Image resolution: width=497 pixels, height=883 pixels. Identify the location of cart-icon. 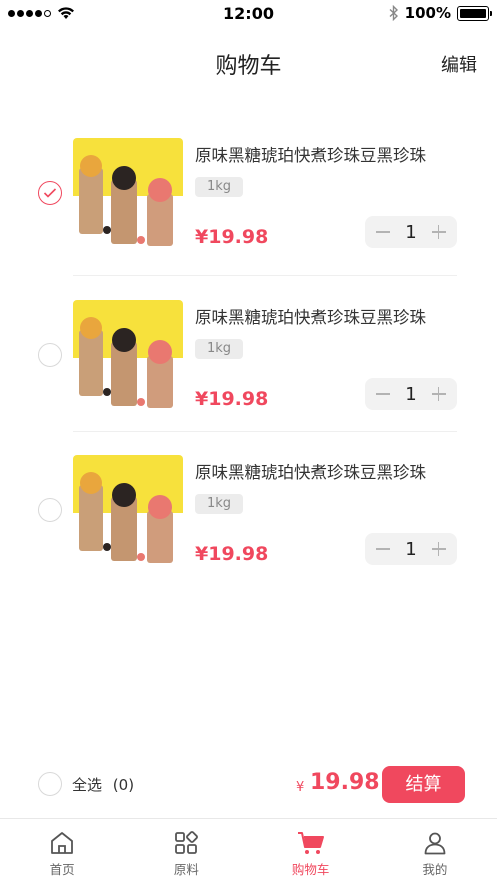
(310, 843).